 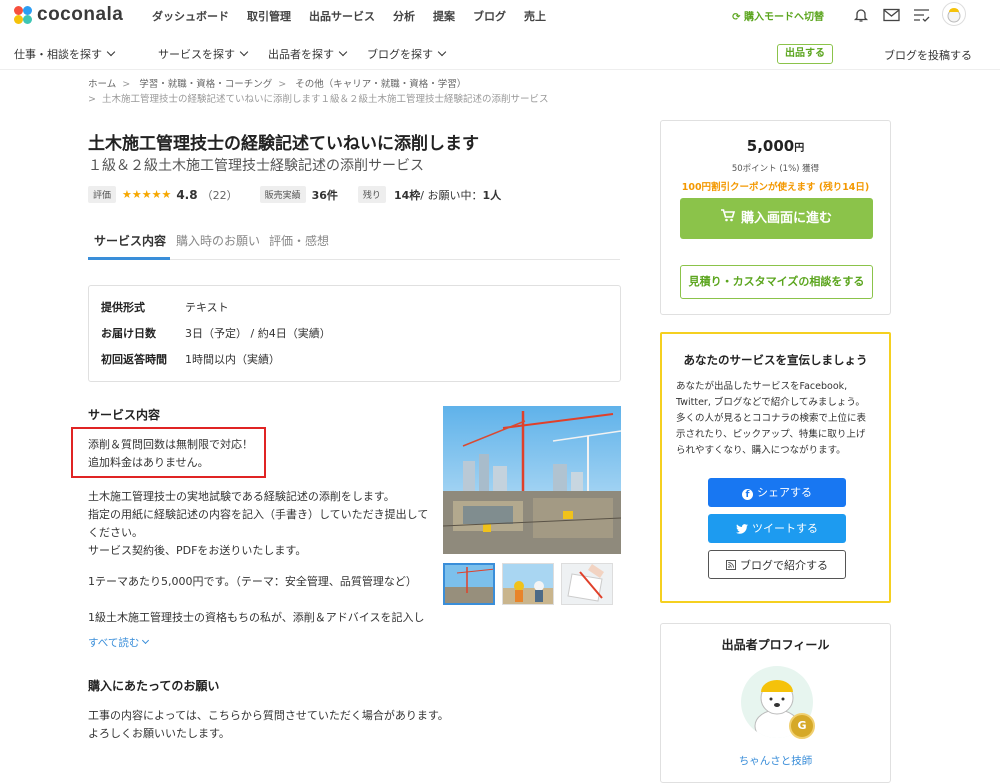 I want to click on refresh-icon: ⟳, so click(x=738, y=17).